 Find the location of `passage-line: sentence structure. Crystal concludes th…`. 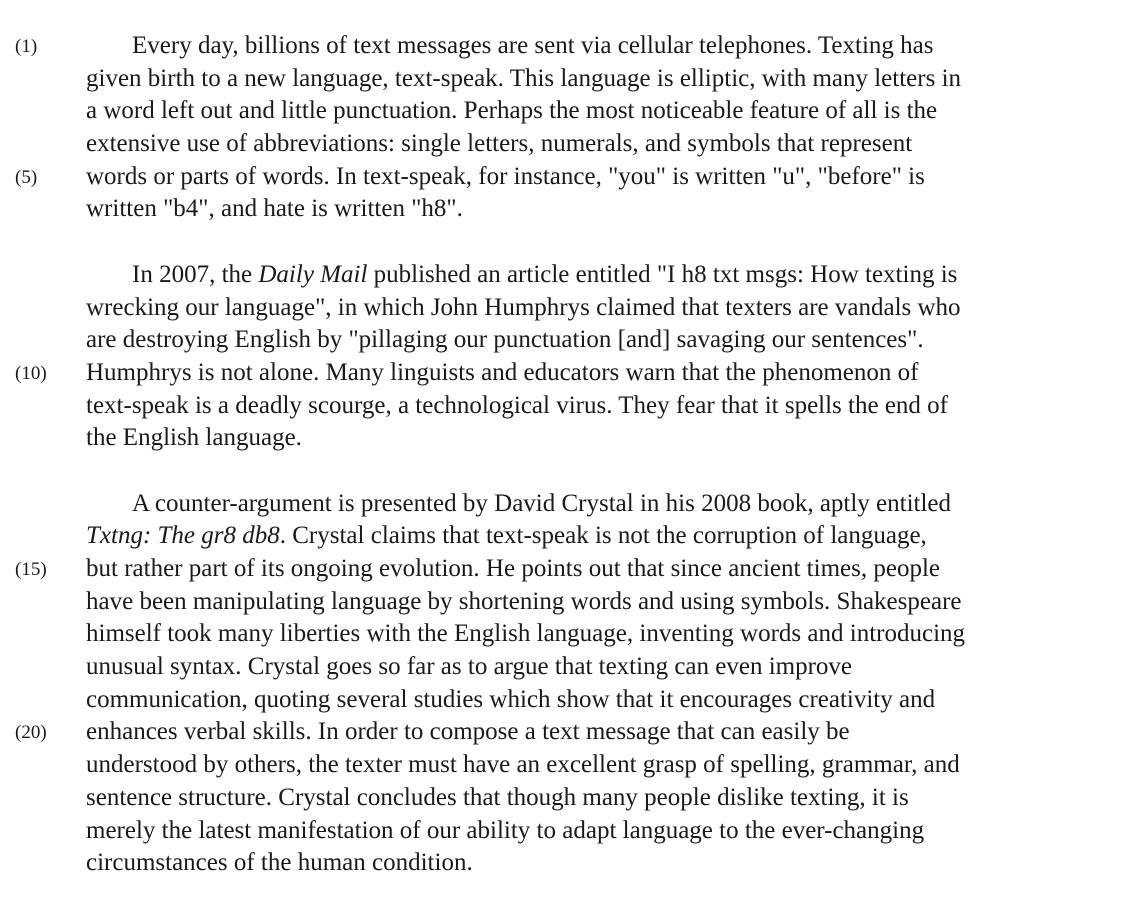

passage-line: sentence structure. Crystal concludes th… is located at coordinates (561, 798).